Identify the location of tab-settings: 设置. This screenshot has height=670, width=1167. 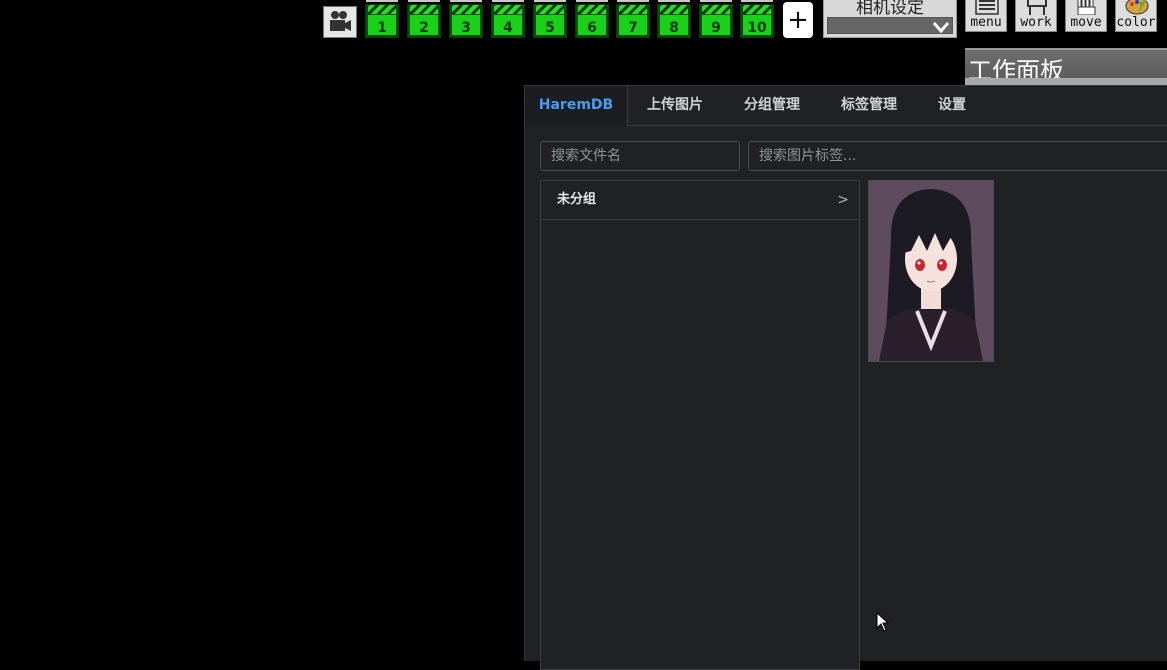
(952, 105).